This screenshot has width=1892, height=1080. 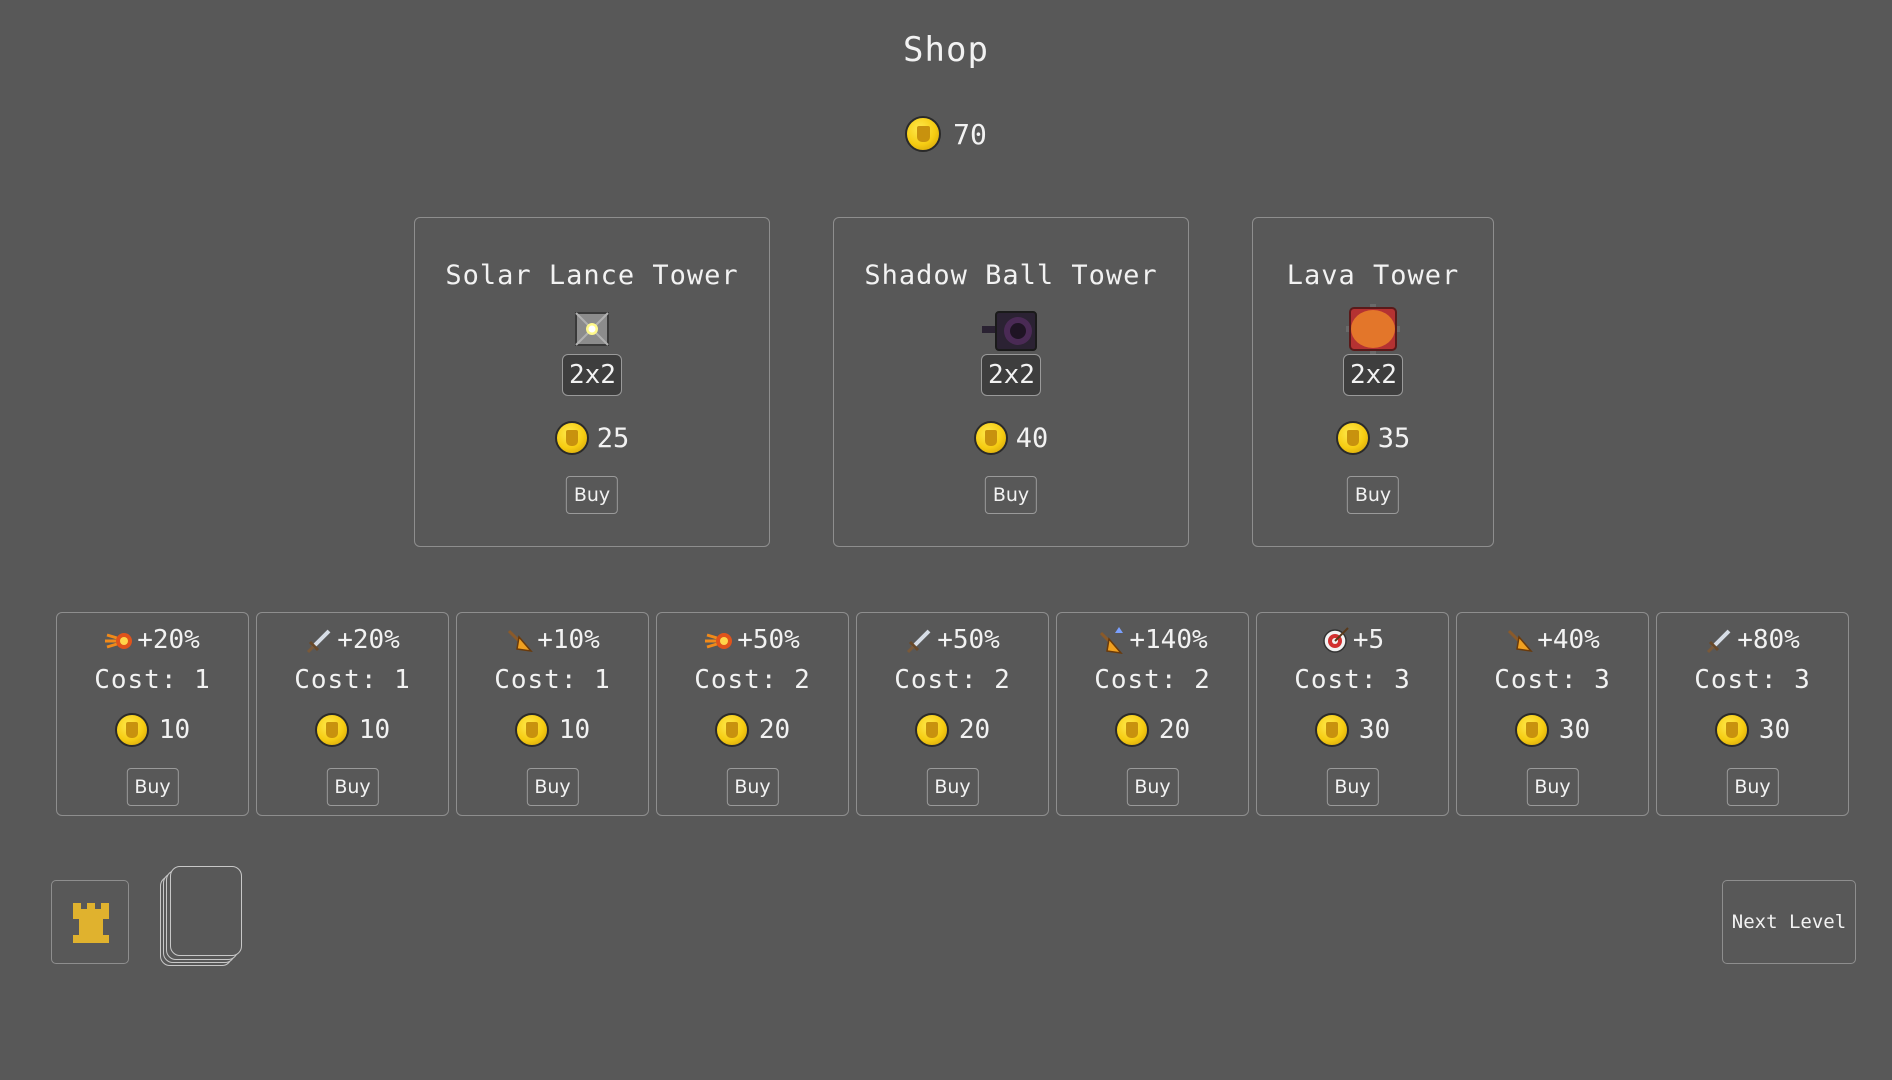 What do you see at coordinates (970, 134) in the screenshot?
I see `gold-amount: 70` at bounding box center [970, 134].